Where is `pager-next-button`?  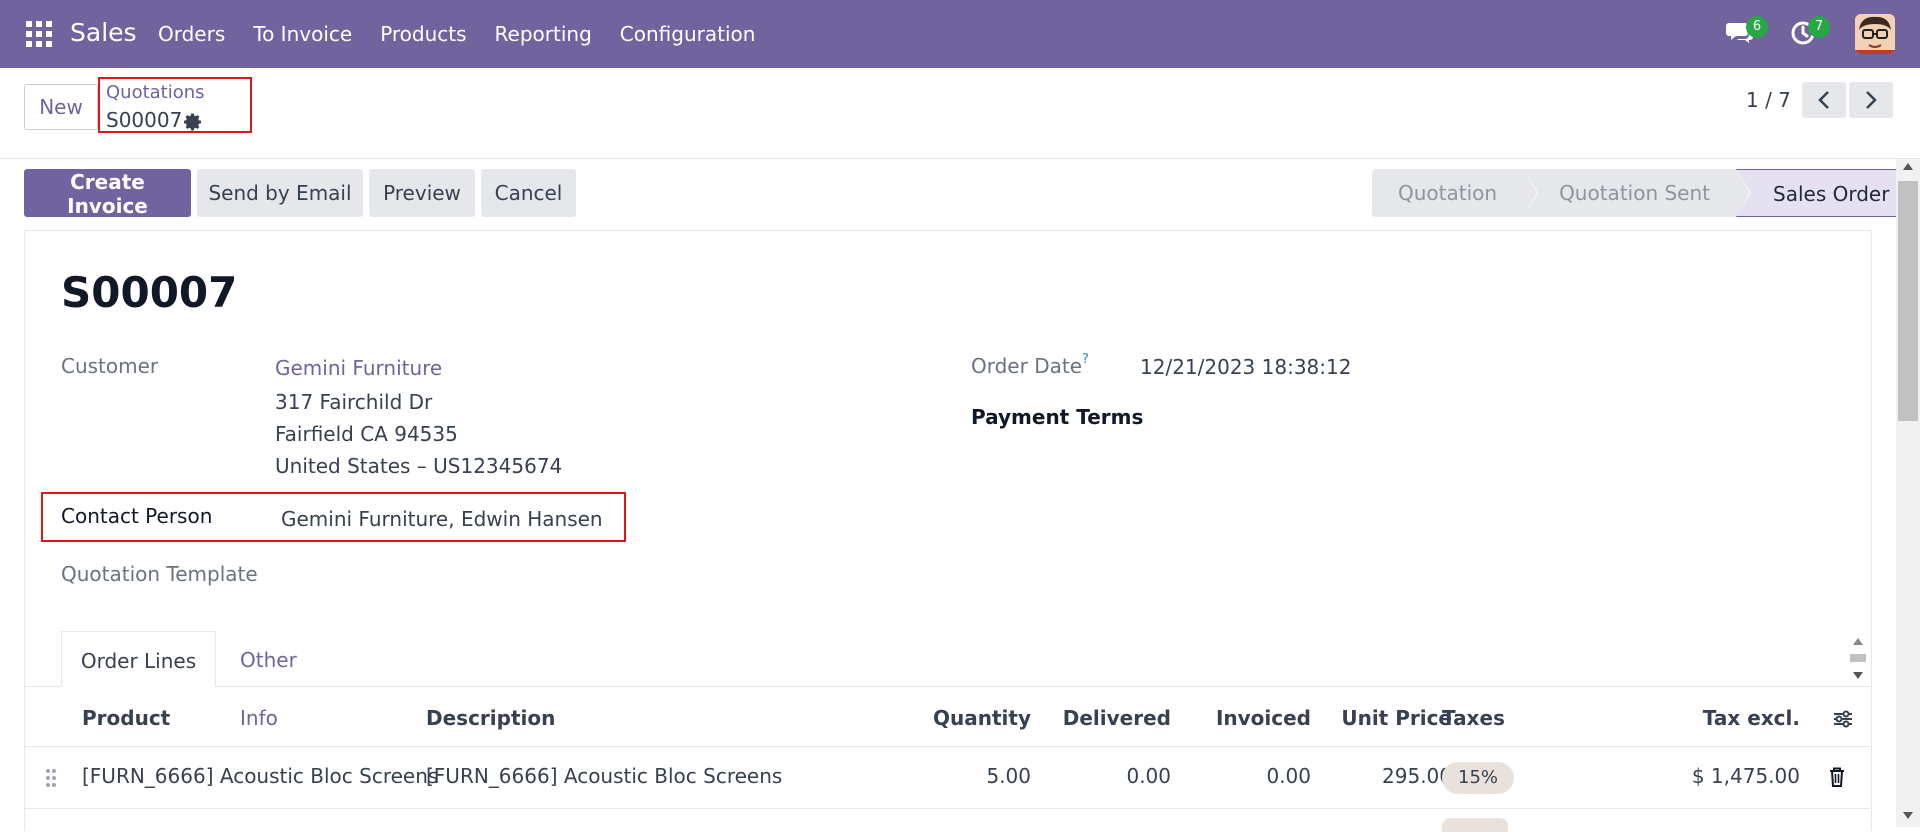 pager-next-button is located at coordinates (1871, 100).